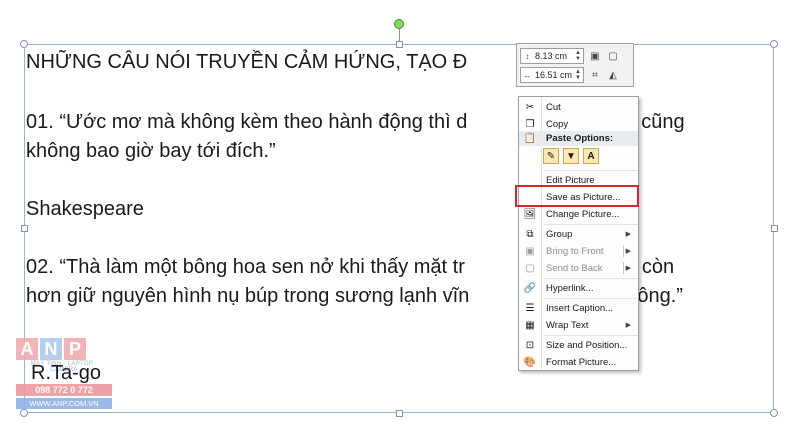  Describe the element at coordinates (613, 75) in the screenshot. I see `shape-fill-icon: ◭` at that location.